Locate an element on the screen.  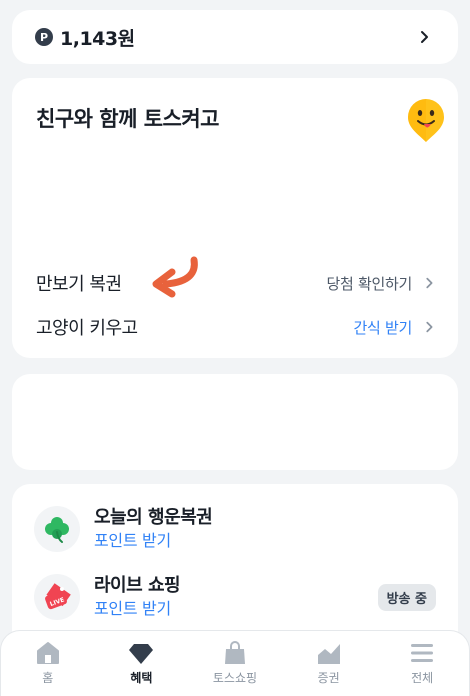
tab-home: 홈 is located at coordinates (48, 663).